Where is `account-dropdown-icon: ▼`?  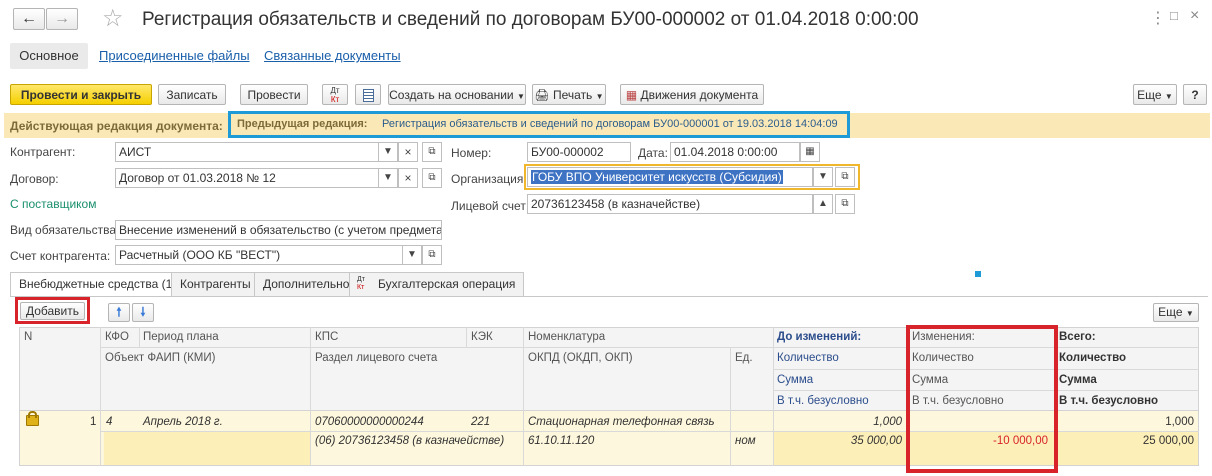 account-dropdown-icon: ▼ is located at coordinates (412, 255).